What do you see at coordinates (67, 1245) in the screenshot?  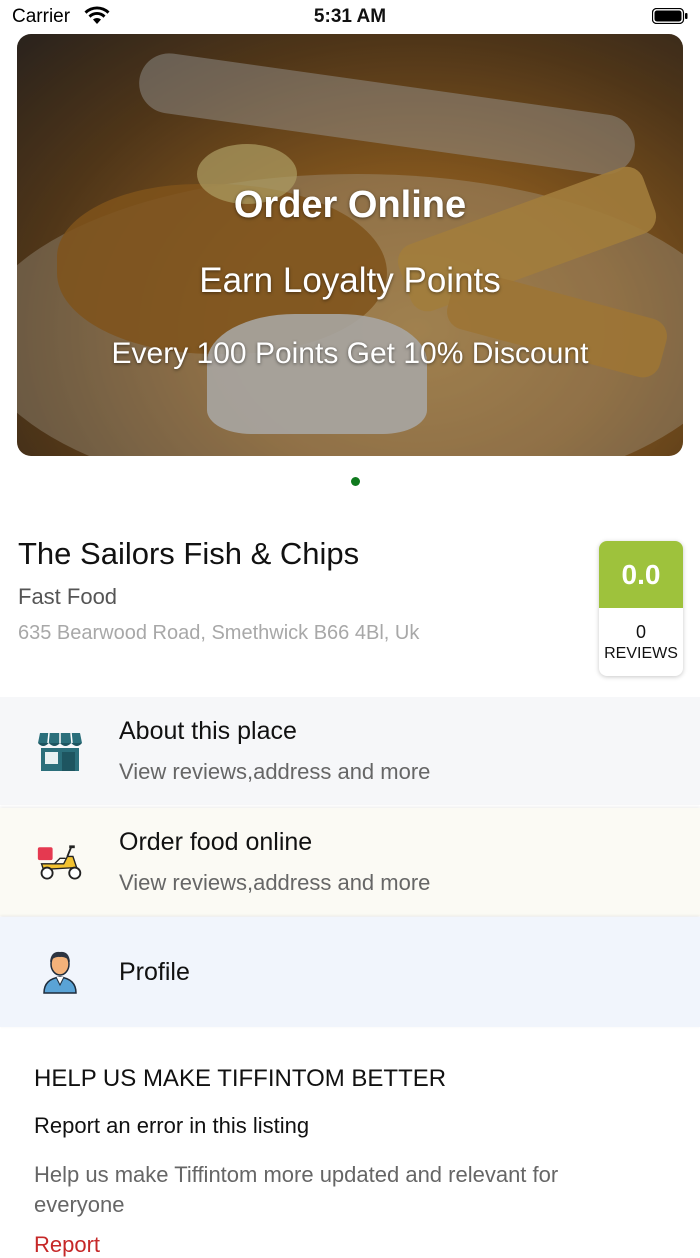 I see `report-link: Report` at bounding box center [67, 1245].